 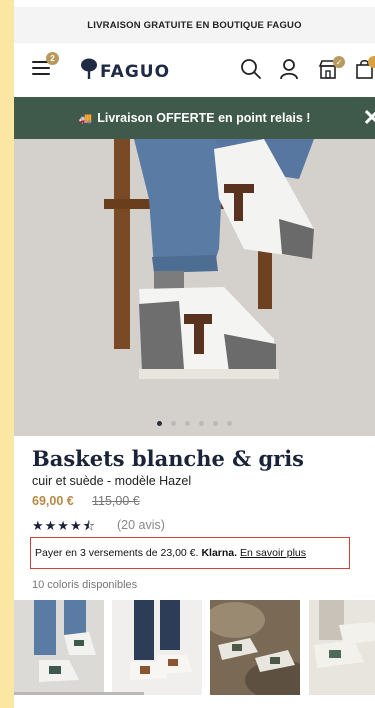 I want to click on carousel-scrollbar, so click(x=79, y=693).